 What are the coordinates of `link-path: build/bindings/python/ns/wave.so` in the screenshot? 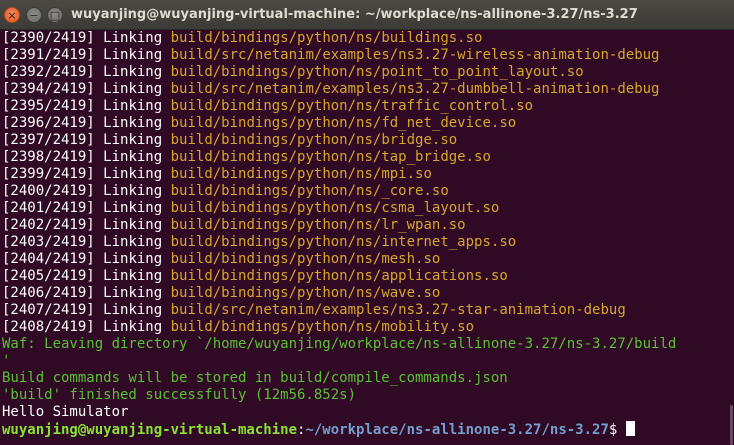 It's located at (305, 293).